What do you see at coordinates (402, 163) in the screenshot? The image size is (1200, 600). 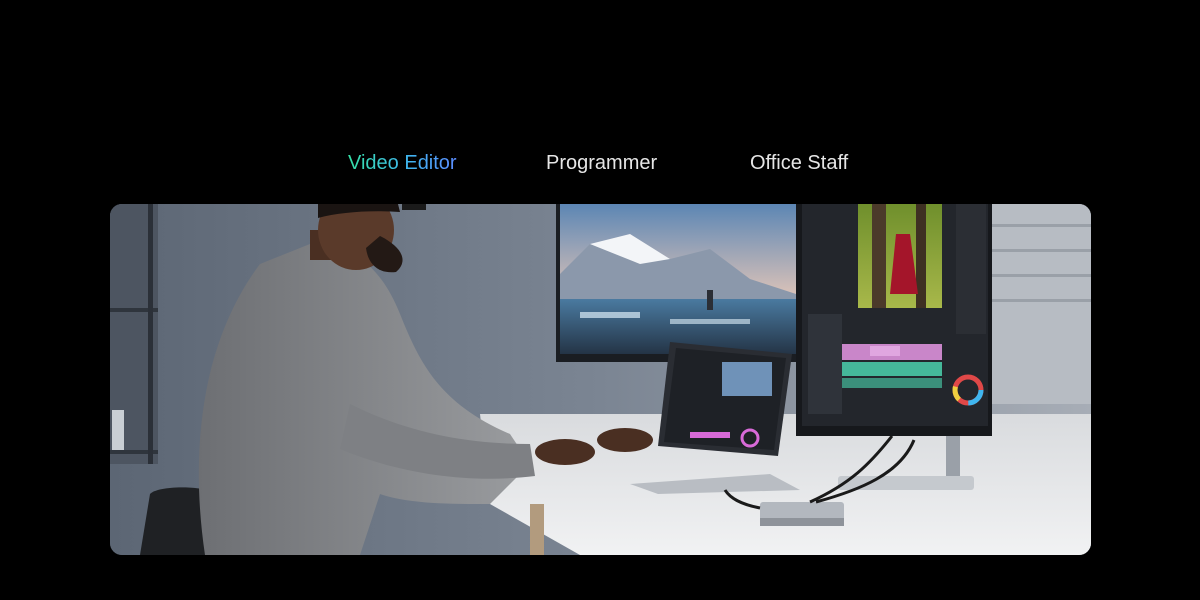 I see `tab-video-editor: Video Editor` at bounding box center [402, 163].